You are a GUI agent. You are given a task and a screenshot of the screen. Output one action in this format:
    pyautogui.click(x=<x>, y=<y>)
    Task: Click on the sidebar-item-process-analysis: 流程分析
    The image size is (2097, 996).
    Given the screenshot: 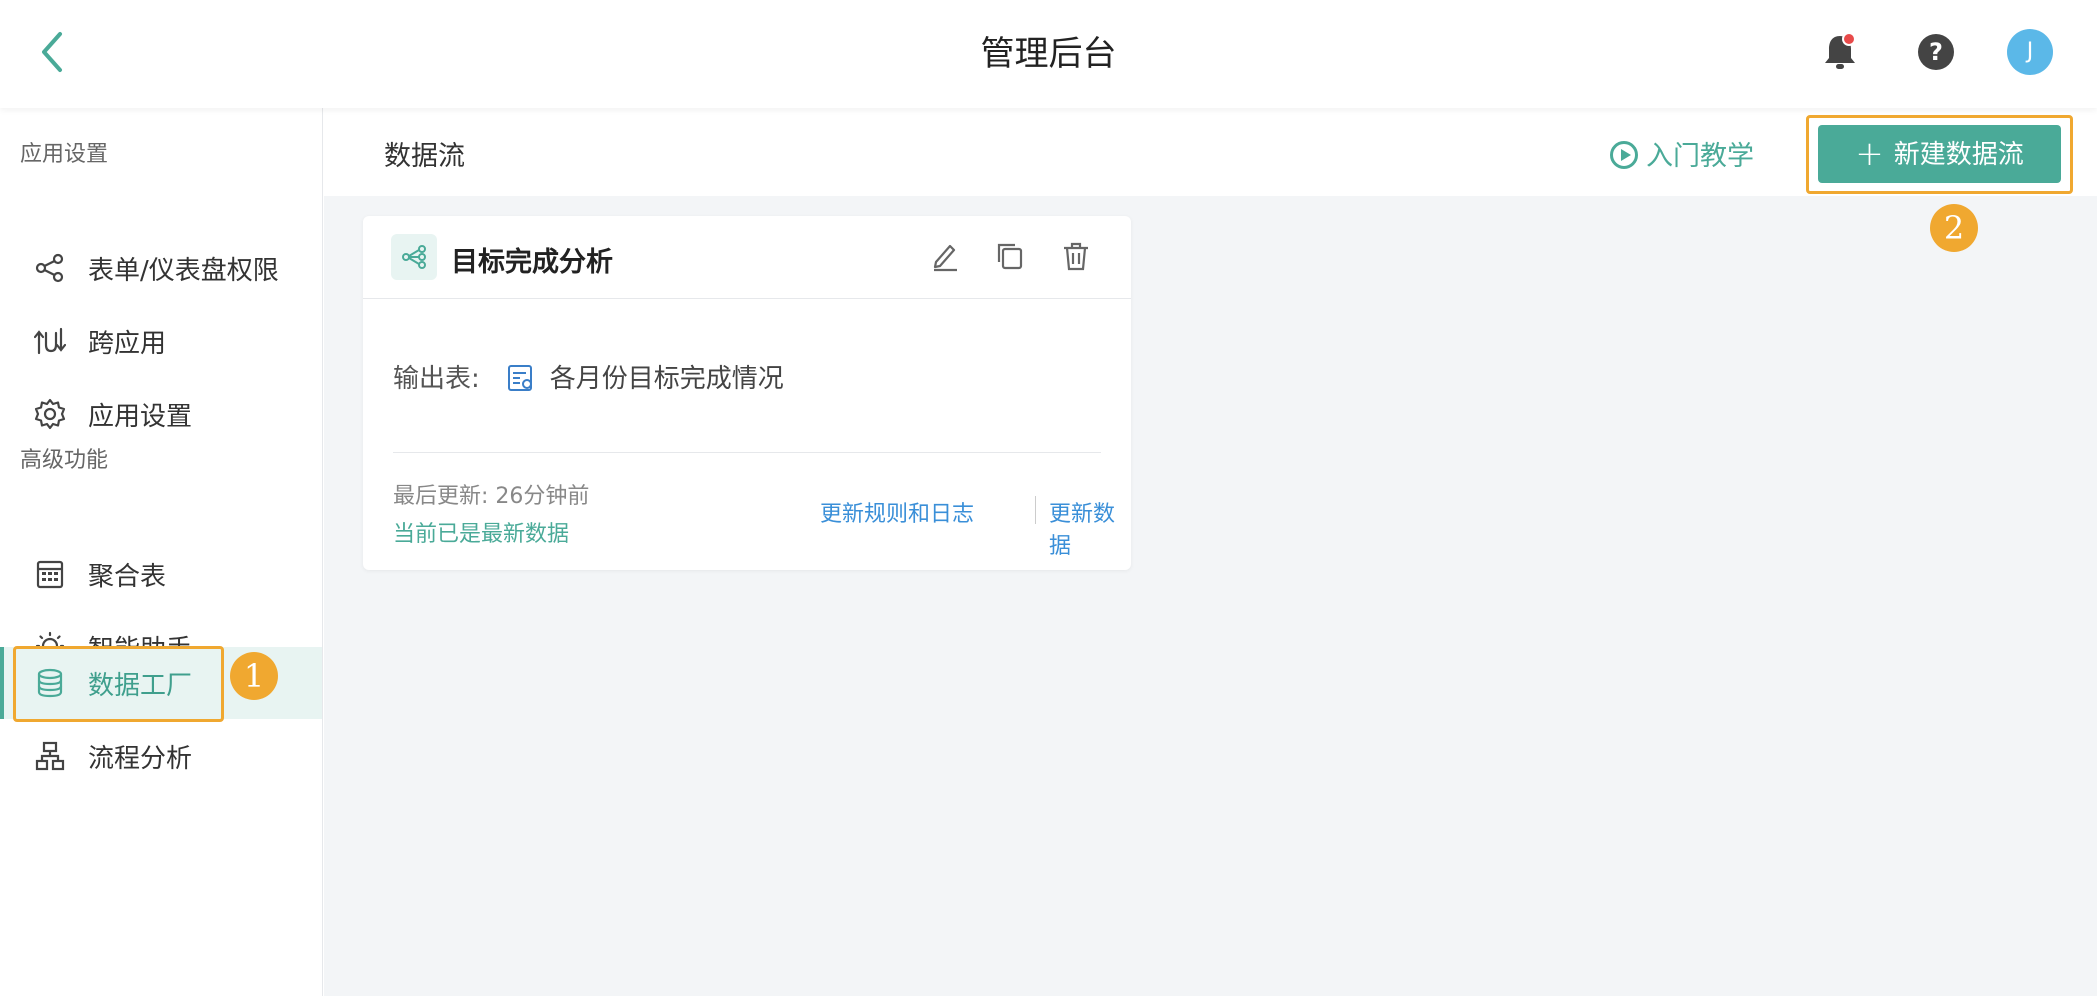 What is the action you would take?
    pyautogui.click(x=161, y=756)
    